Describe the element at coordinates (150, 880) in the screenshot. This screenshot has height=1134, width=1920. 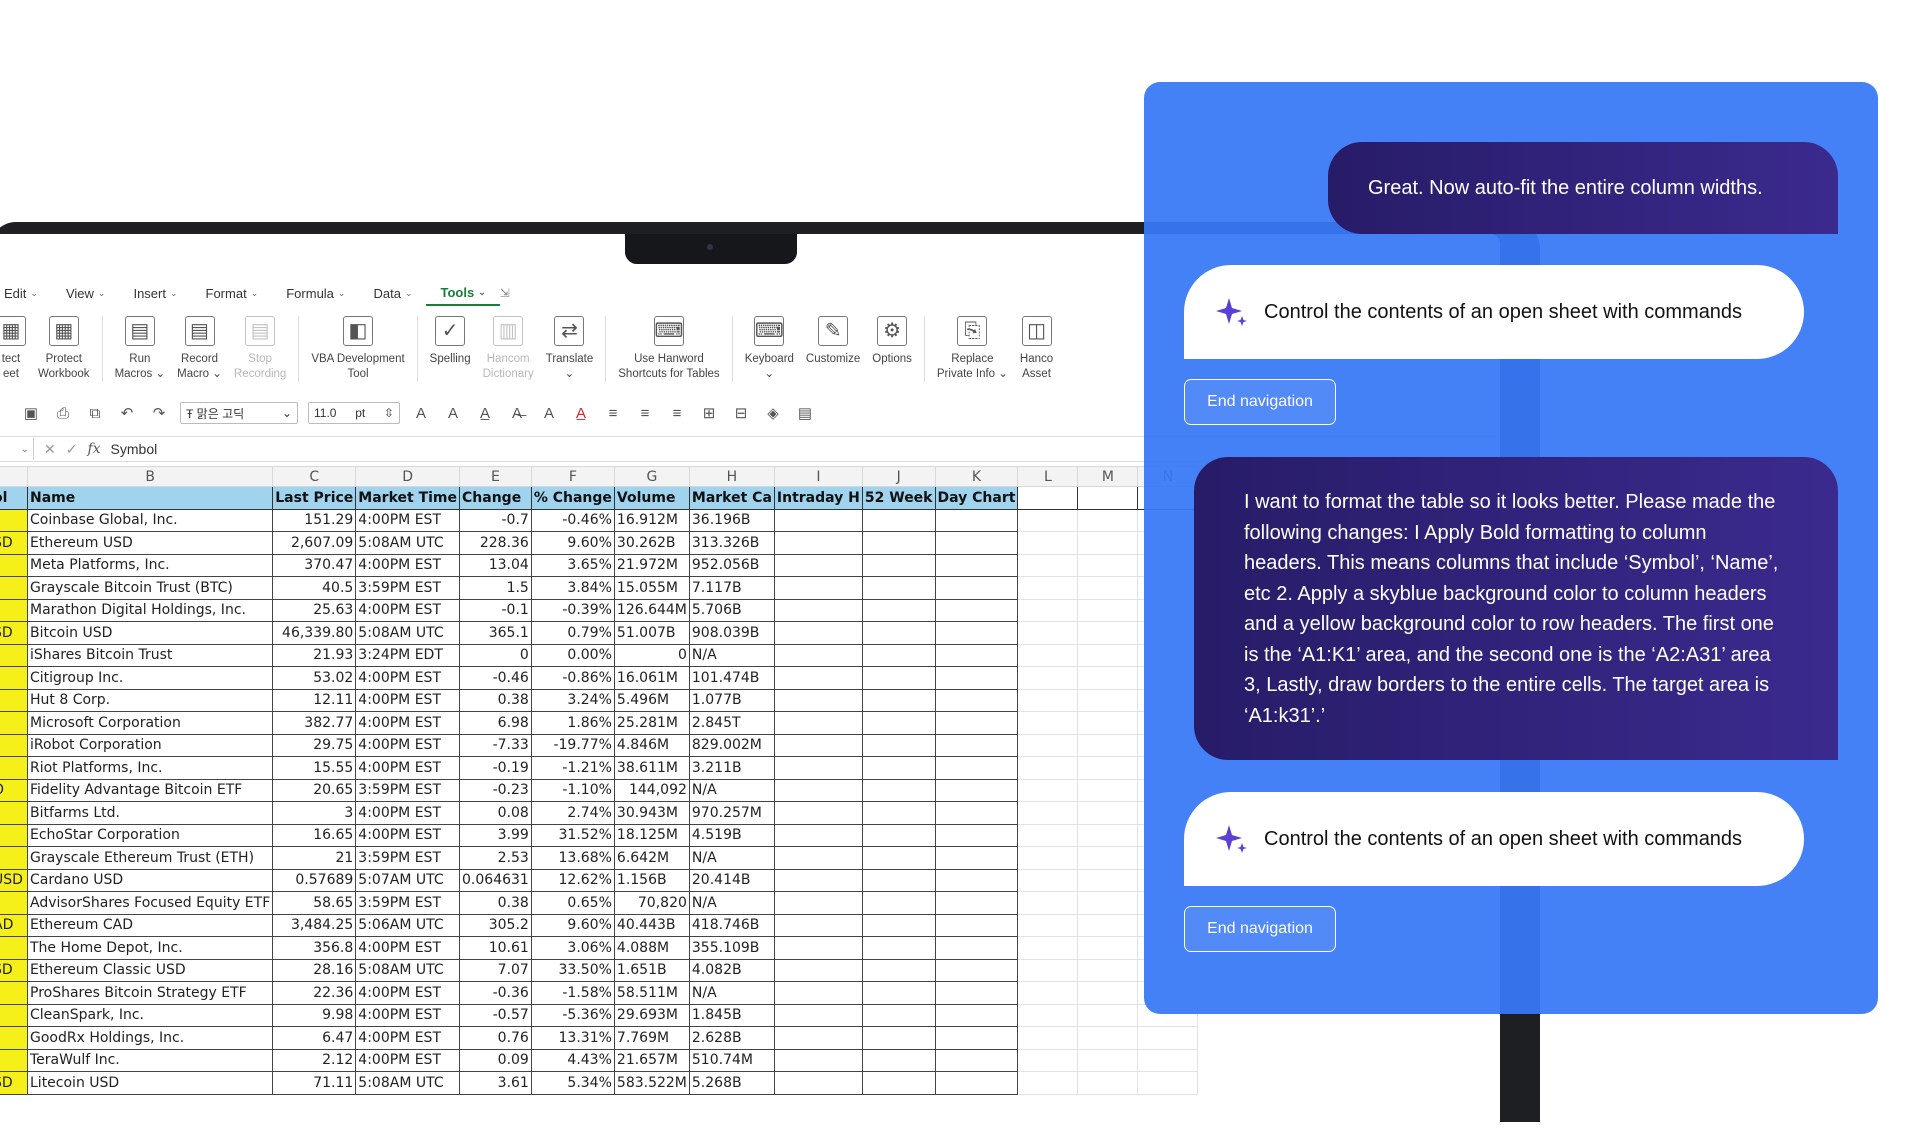
I see `table-cell: Cardano USD` at that location.